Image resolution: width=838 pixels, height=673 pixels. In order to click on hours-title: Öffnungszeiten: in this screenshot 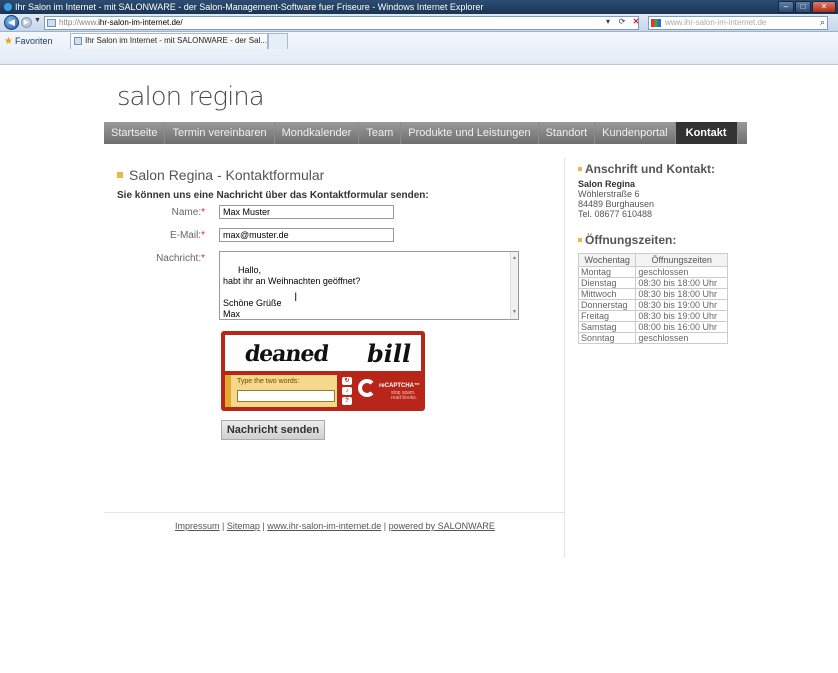, I will do `click(663, 240)`.